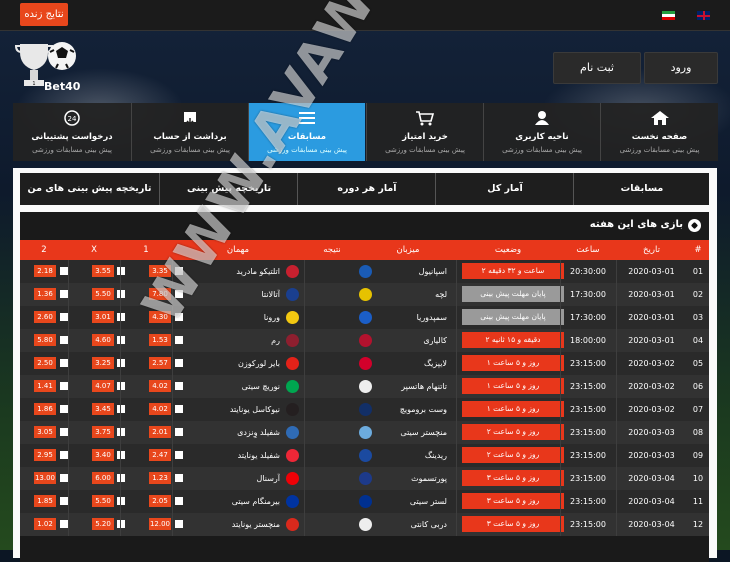 This screenshot has width=730, height=562. I want to click on nav-label: ناحیه کاربری, so click(542, 137).